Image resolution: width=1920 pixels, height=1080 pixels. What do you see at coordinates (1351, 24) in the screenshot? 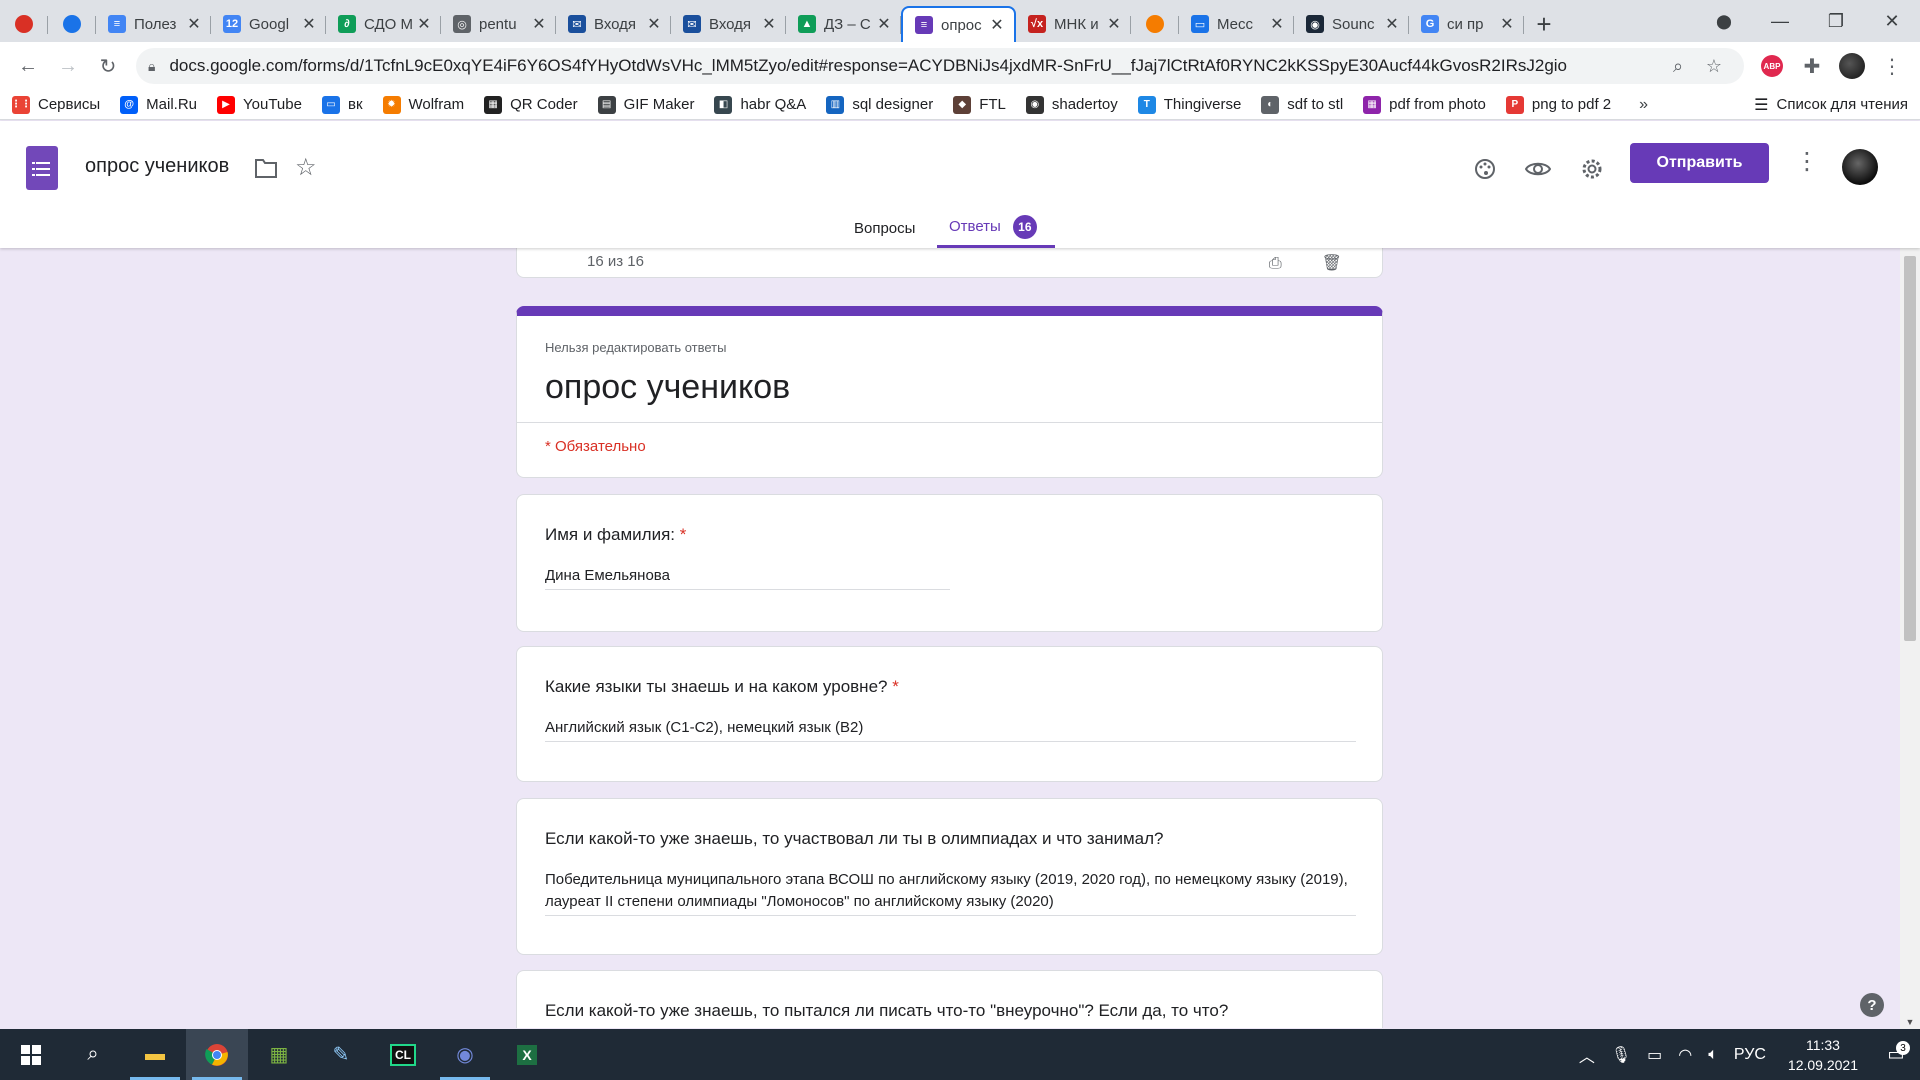
I see `browser-tab: ◉ Sounc ✕` at bounding box center [1351, 24].